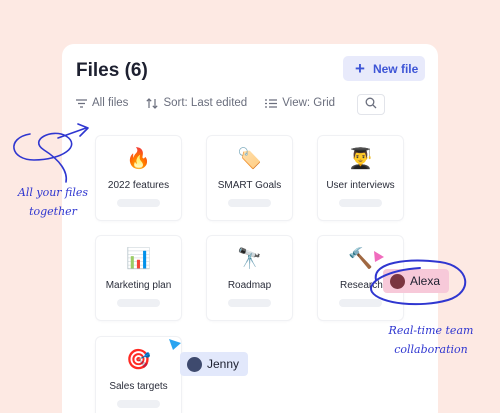 Image resolution: width=500 pixels, height=413 pixels. I want to click on collab-annotation: Real-time team collaboration, so click(431, 340).